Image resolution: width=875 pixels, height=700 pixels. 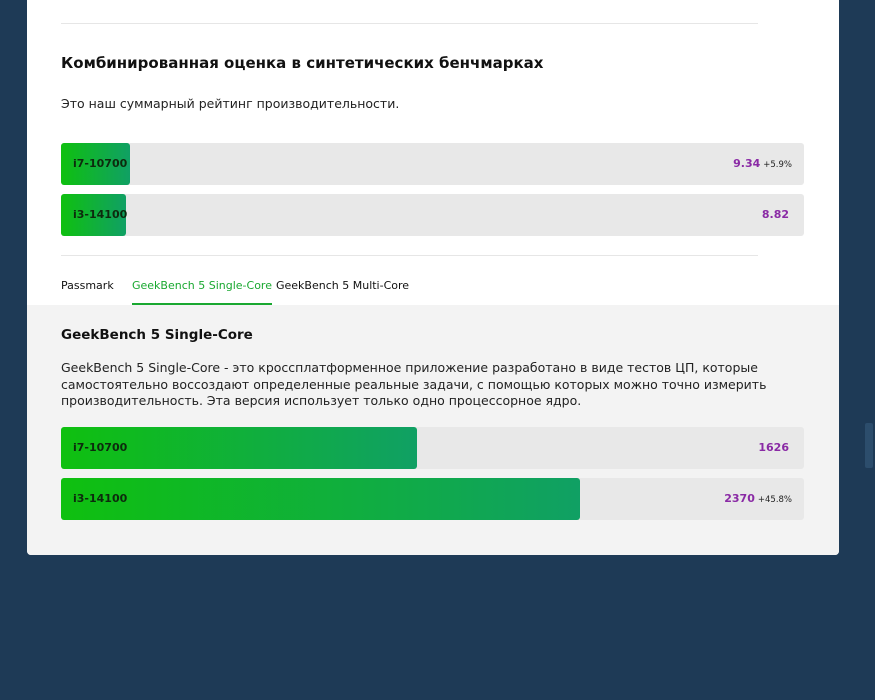 I want to click on score-number: 8.82, so click(x=775, y=214).